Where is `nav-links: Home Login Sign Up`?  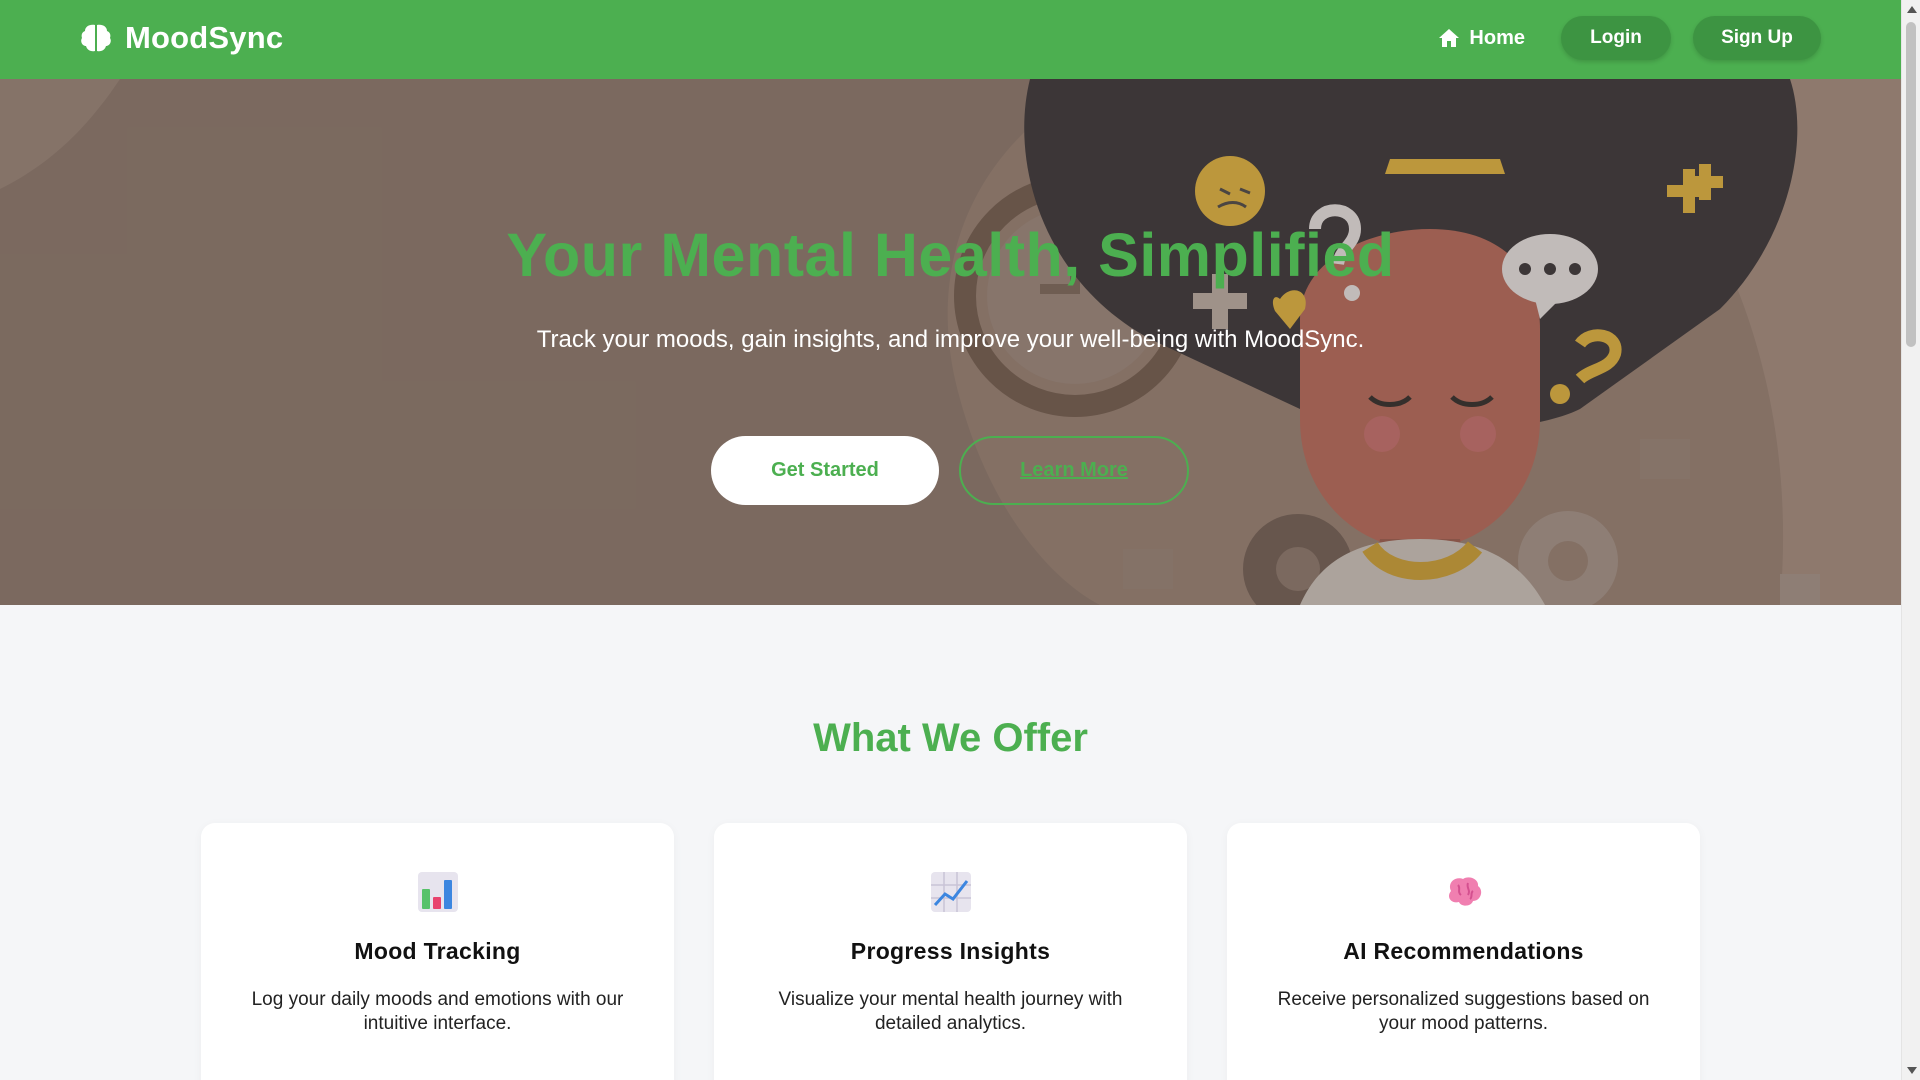 nav-links: Home Login Sign Up is located at coordinates (1622, 38).